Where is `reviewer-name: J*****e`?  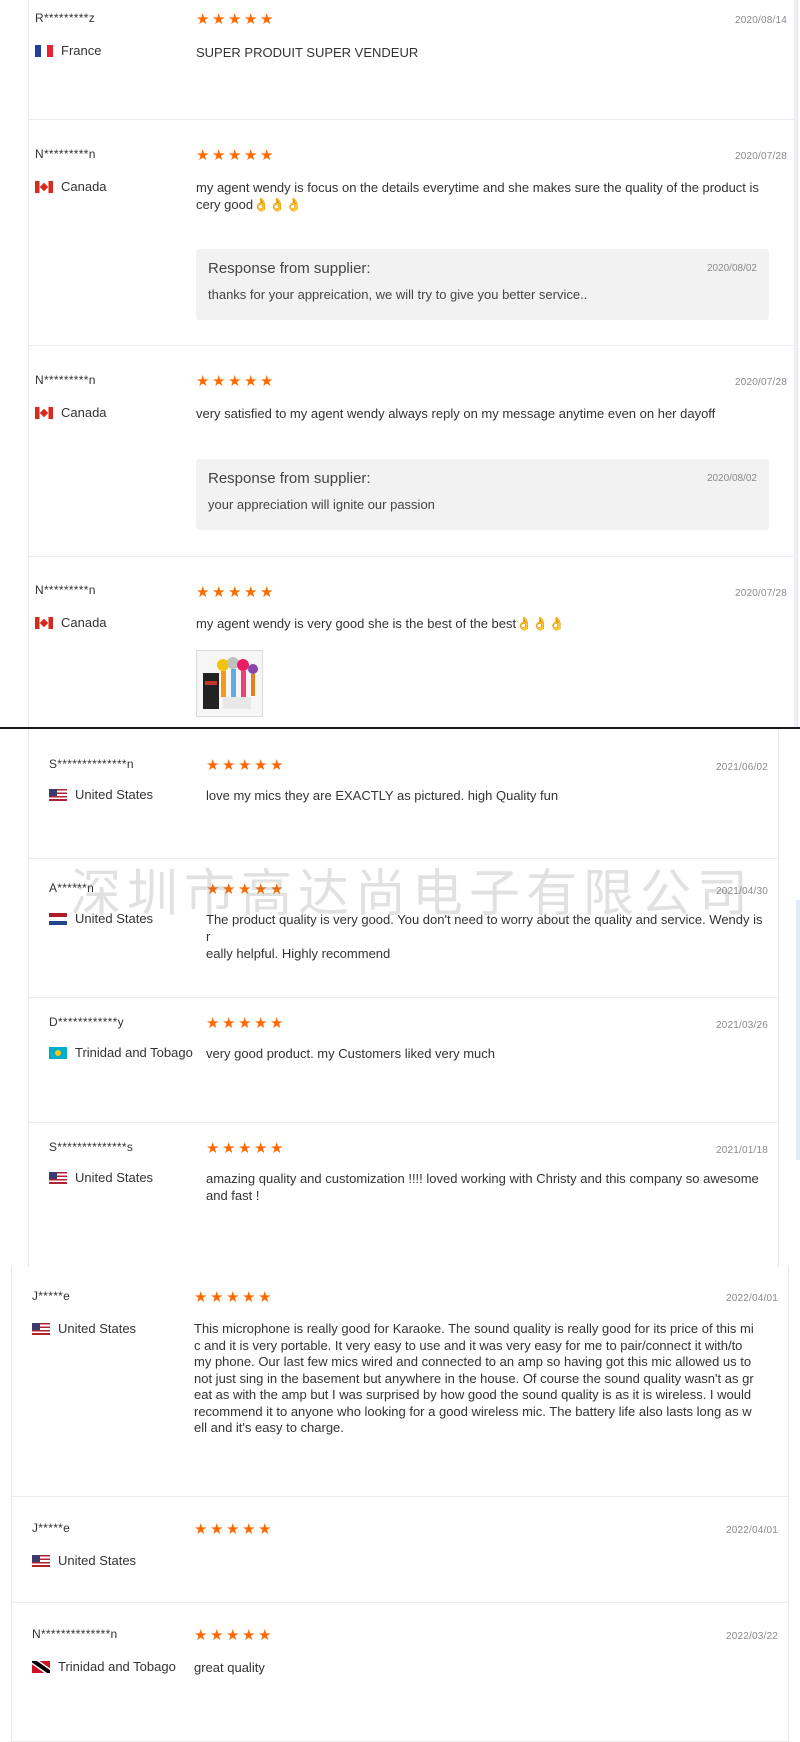
reviewer-name: J*****e is located at coordinates (51, 1296).